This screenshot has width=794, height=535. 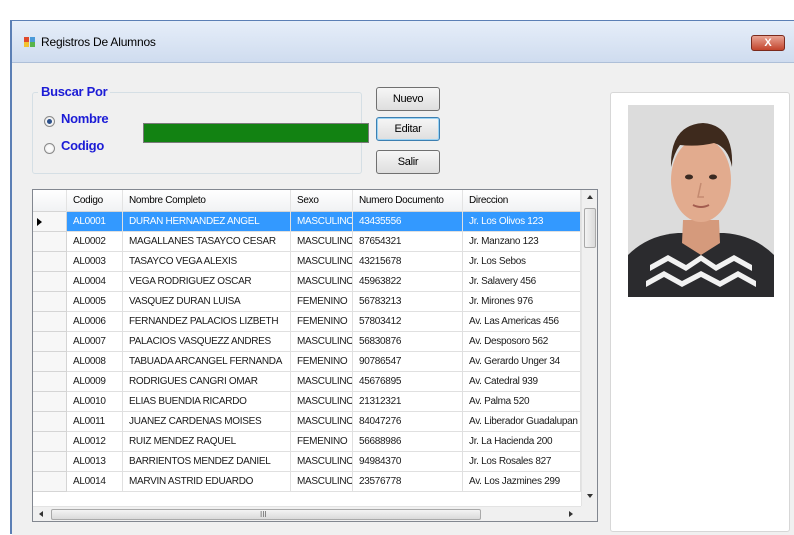 I want to click on horizontal-scrollbar: III, so click(x=307, y=513).